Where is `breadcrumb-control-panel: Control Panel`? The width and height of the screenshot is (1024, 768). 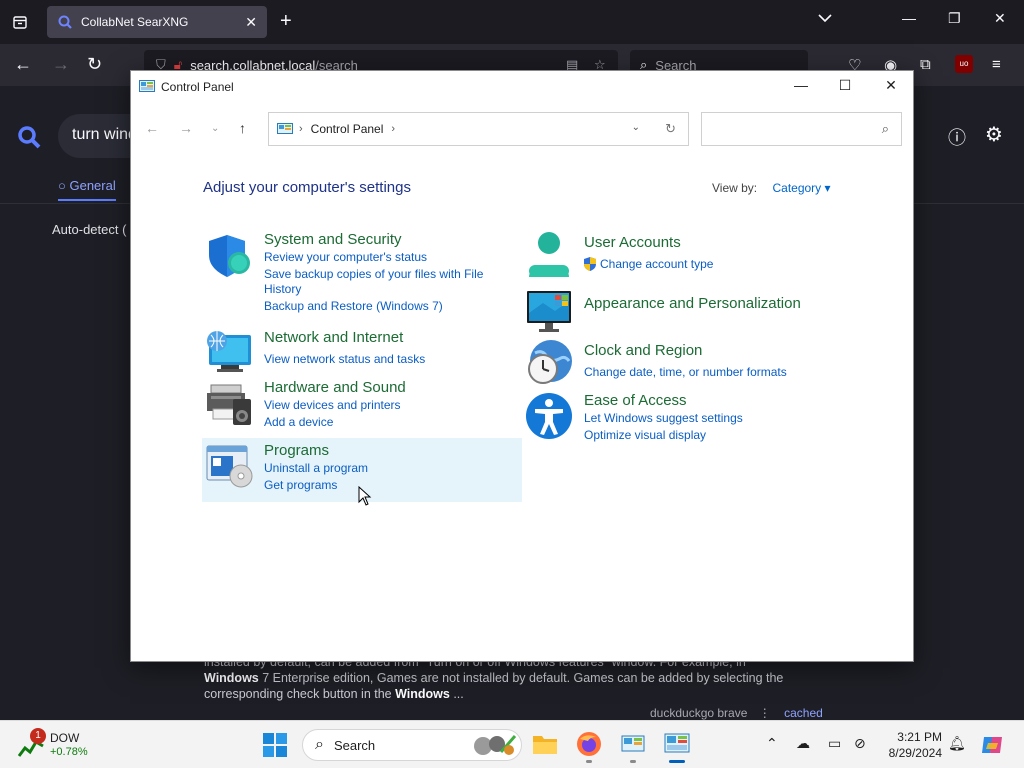
breadcrumb-control-panel: Control Panel is located at coordinates (347, 129).